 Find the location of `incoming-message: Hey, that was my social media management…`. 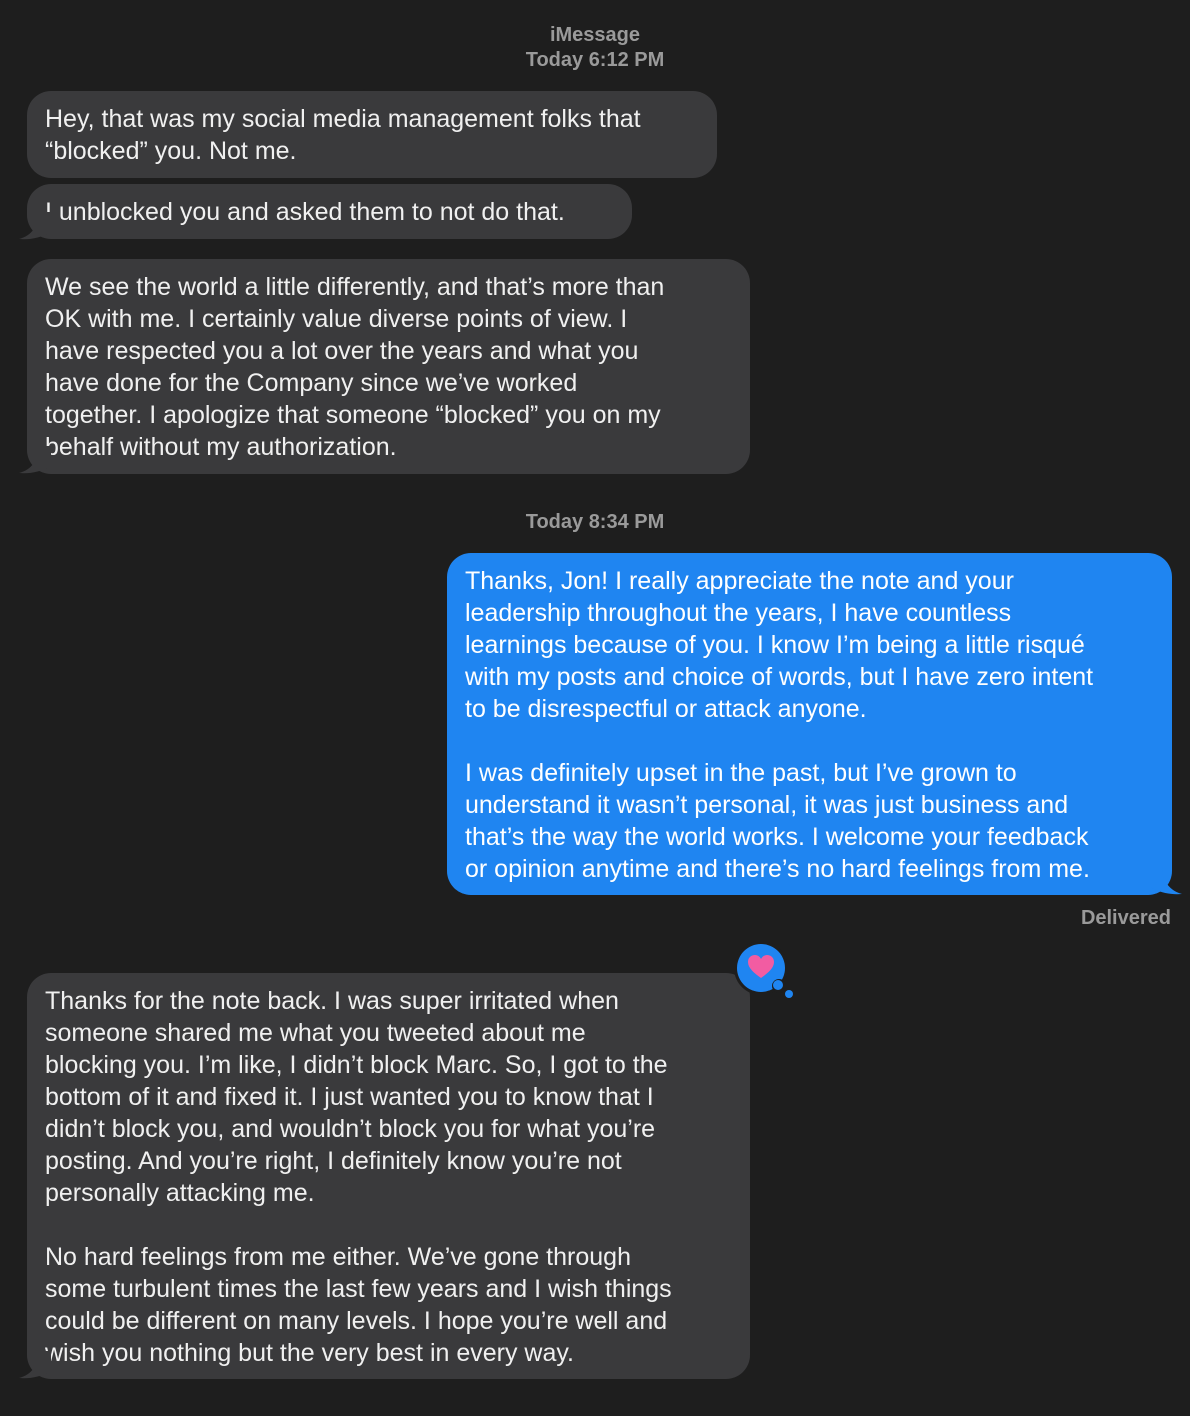

incoming-message: Hey, that was my social media management… is located at coordinates (372, 134).